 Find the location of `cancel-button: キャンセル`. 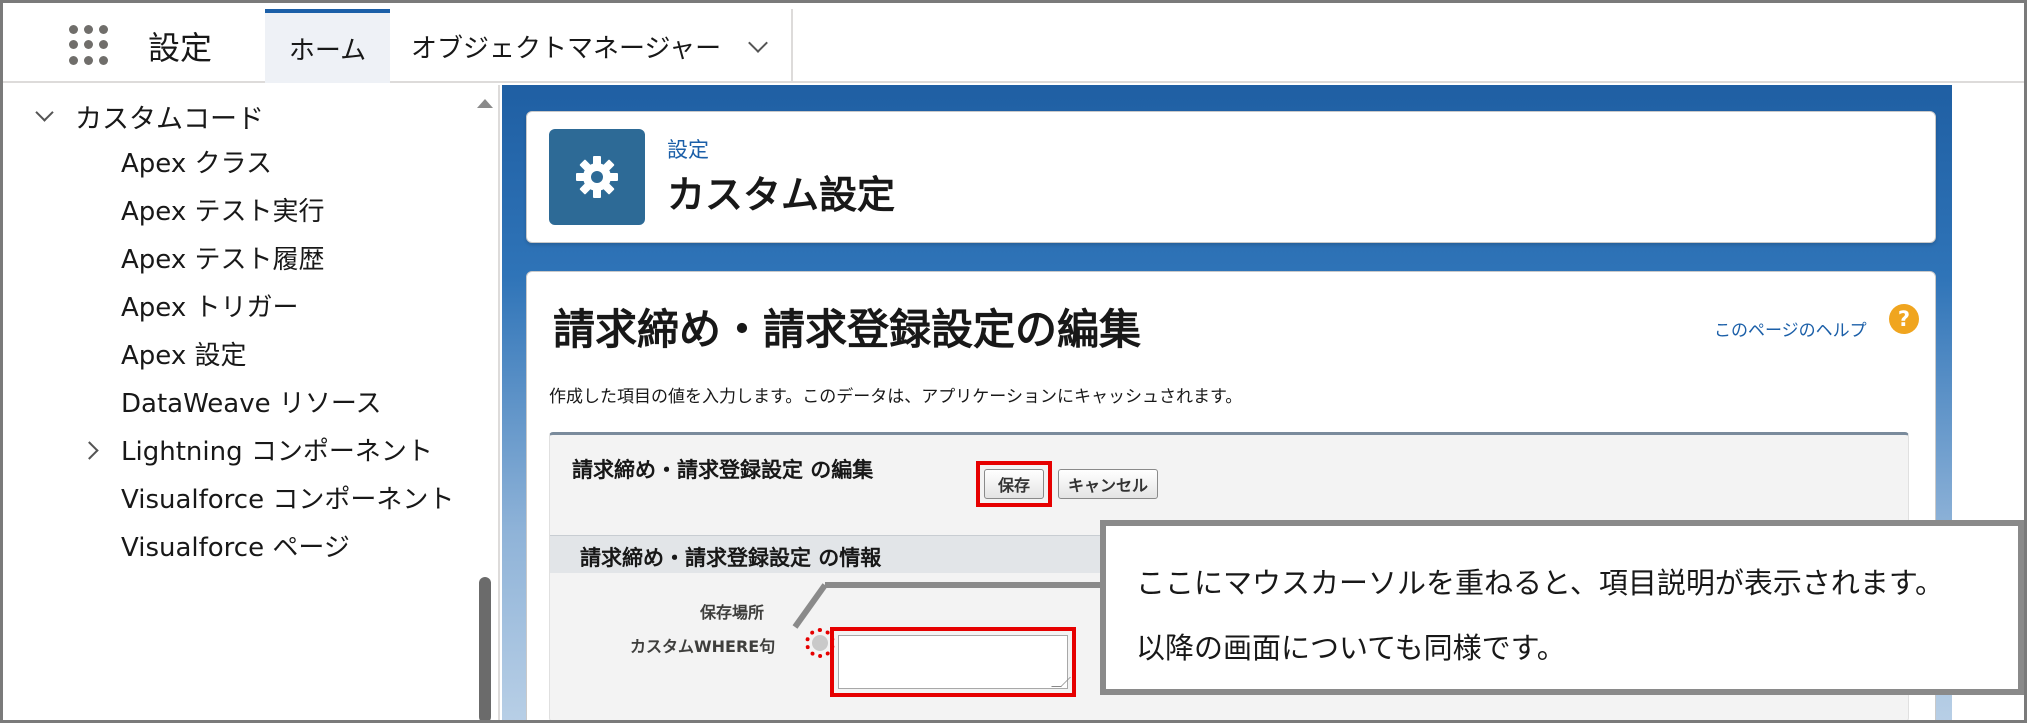

cancel-button: キャンセル is located at coordinates (1108, 484).